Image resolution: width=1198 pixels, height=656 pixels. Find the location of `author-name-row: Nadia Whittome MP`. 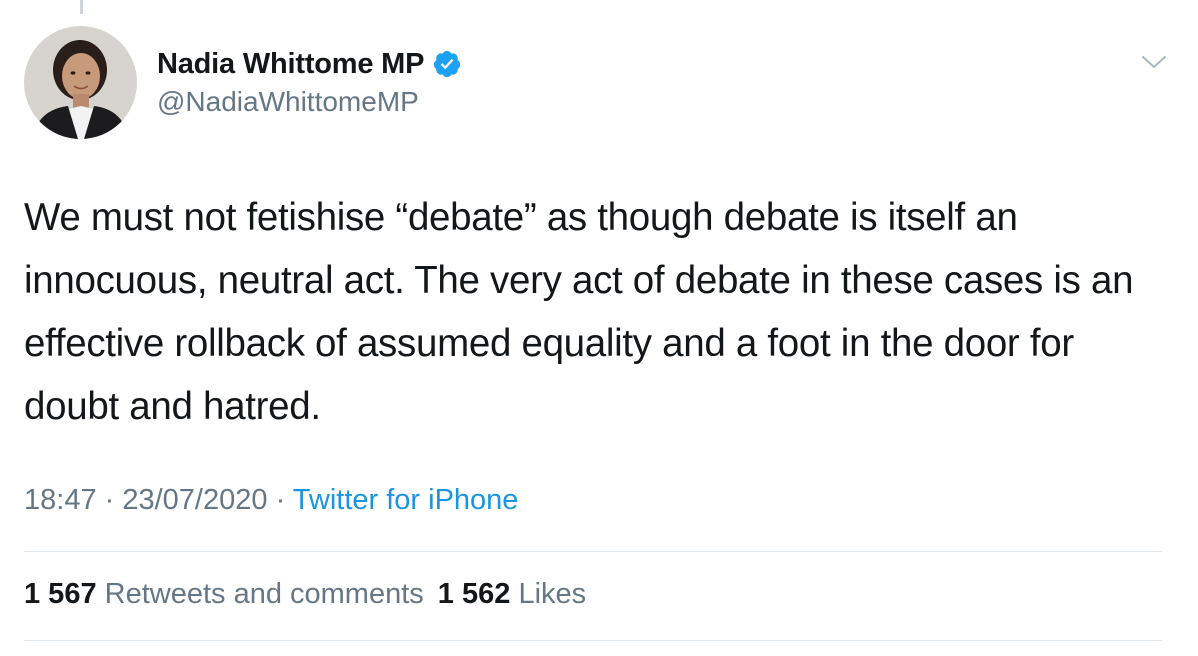

author-name-row: Nadia Whittome MP is located at coordinates (309, 64).